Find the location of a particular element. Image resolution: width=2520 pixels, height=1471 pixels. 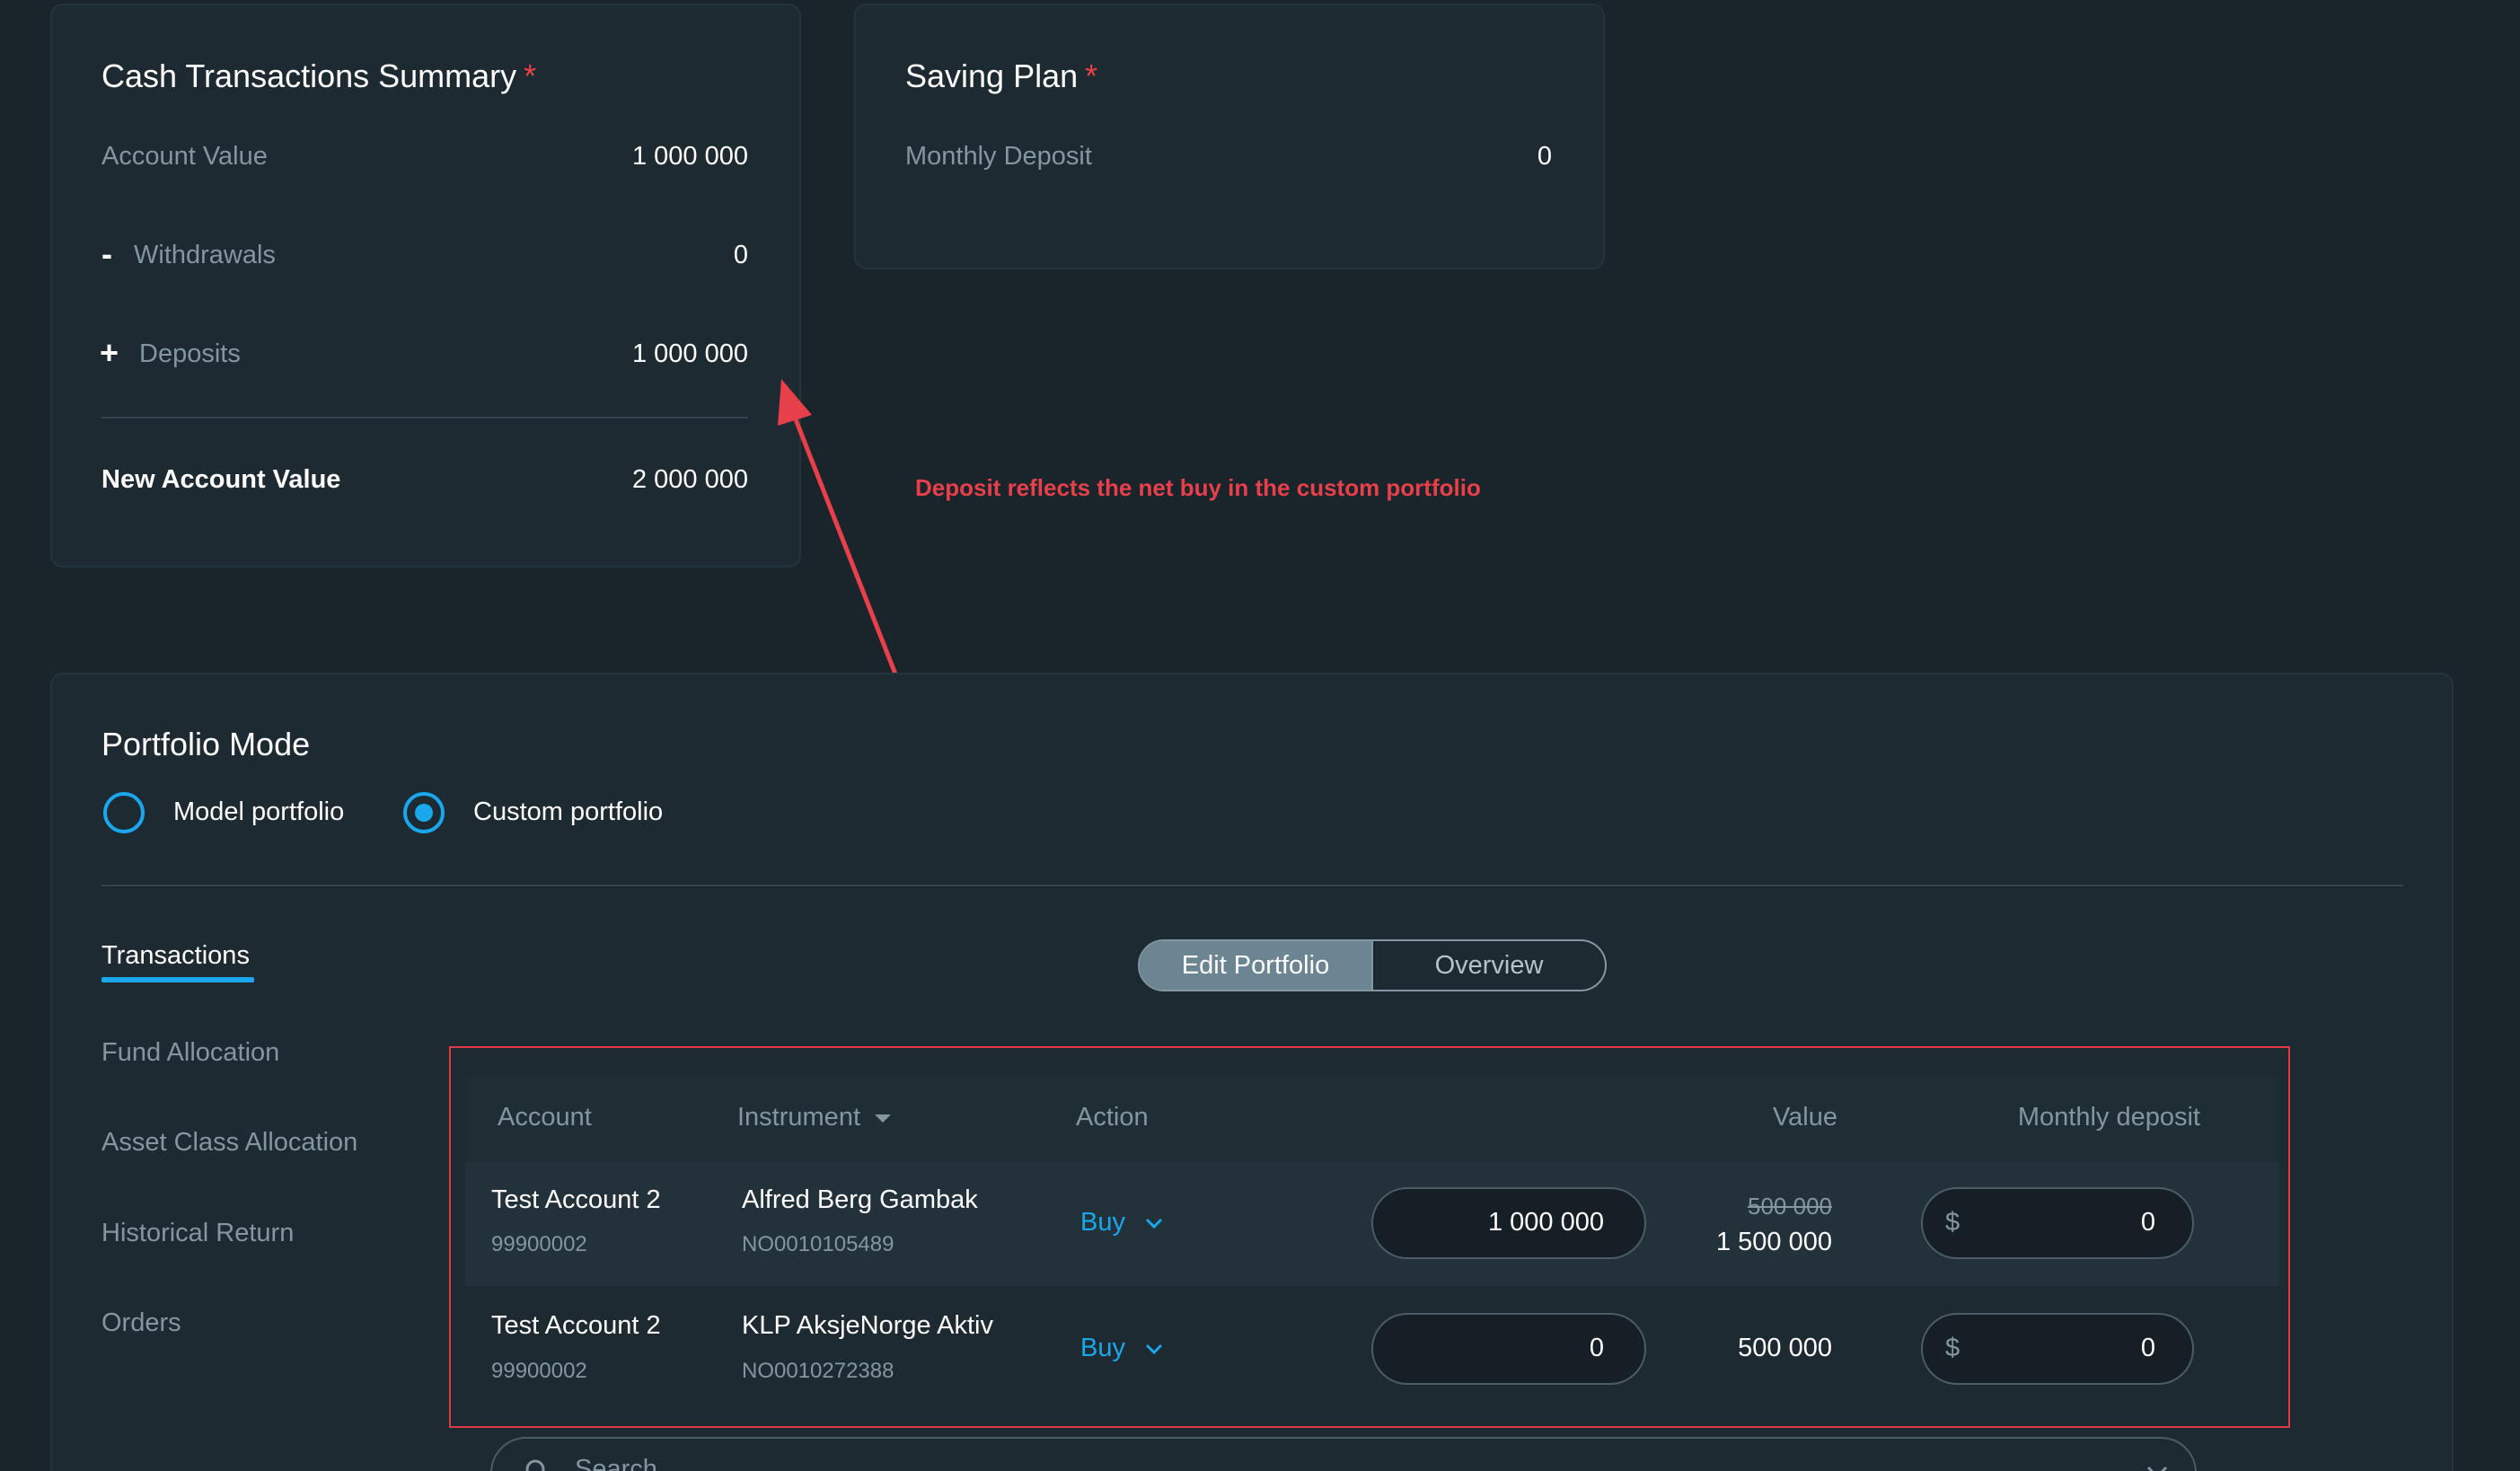

nav-fund-allocation: Fund Allocation is located at coordinates (190, 1053).